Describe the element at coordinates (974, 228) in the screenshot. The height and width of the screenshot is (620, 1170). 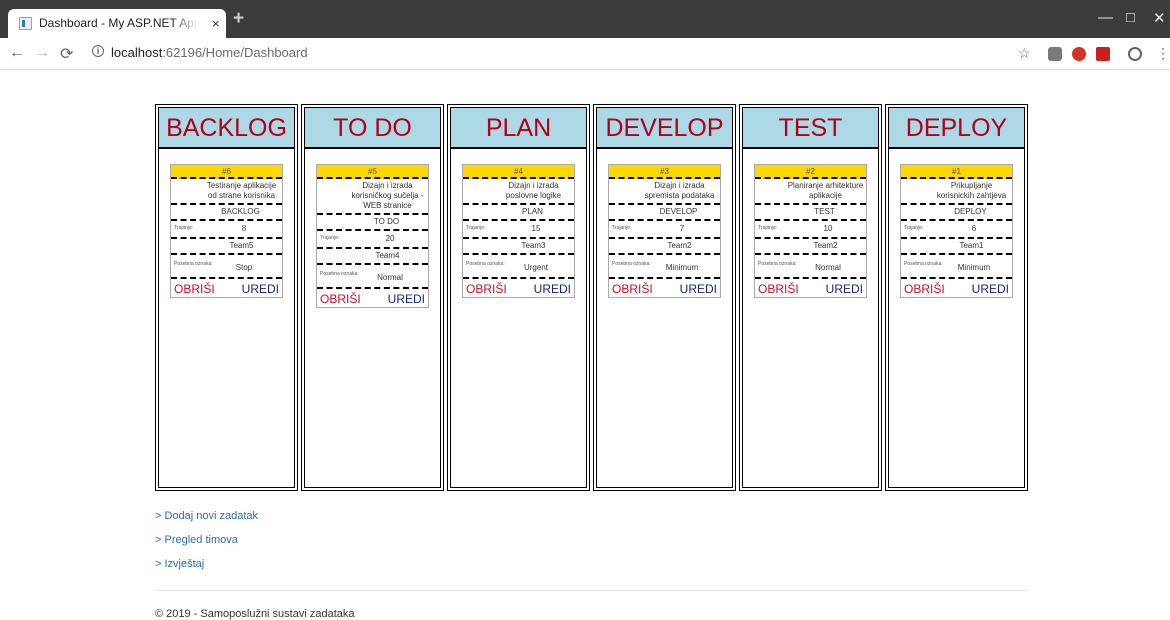
I see `duration-value: 6` at that location.